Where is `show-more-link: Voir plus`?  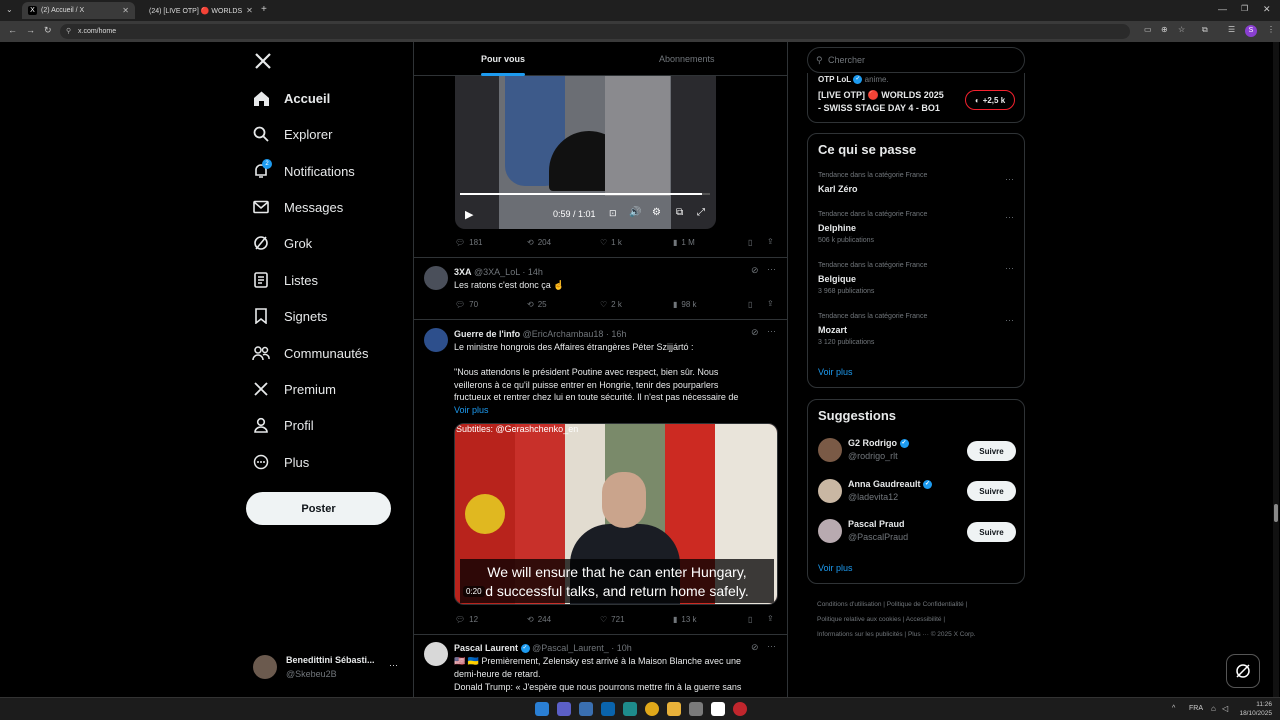
show-more-link: Voir plus is located at coordinates (471, 410).